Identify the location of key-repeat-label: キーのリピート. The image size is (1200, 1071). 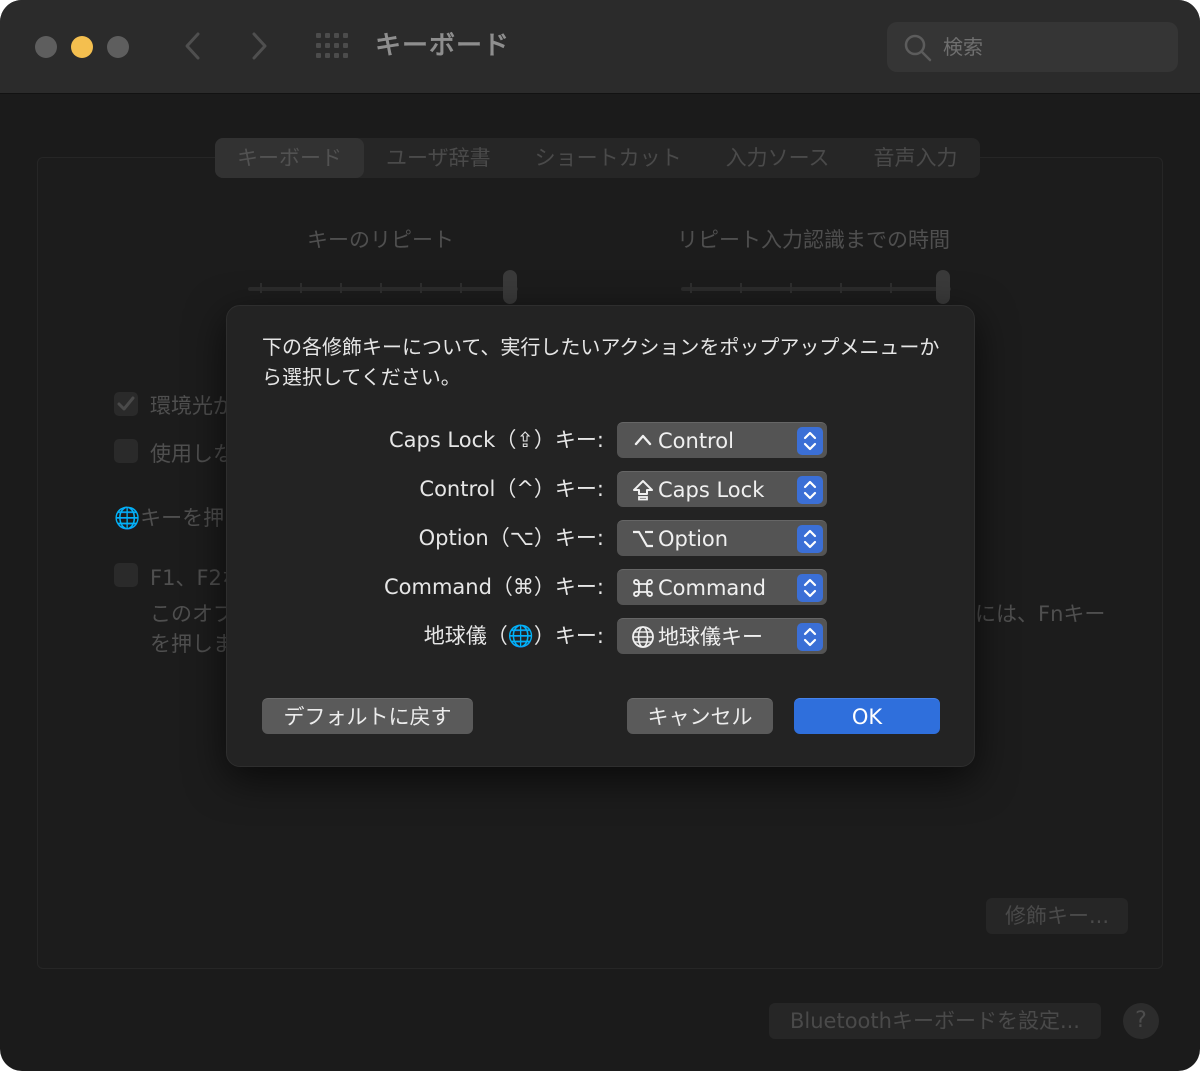
(380, 240).